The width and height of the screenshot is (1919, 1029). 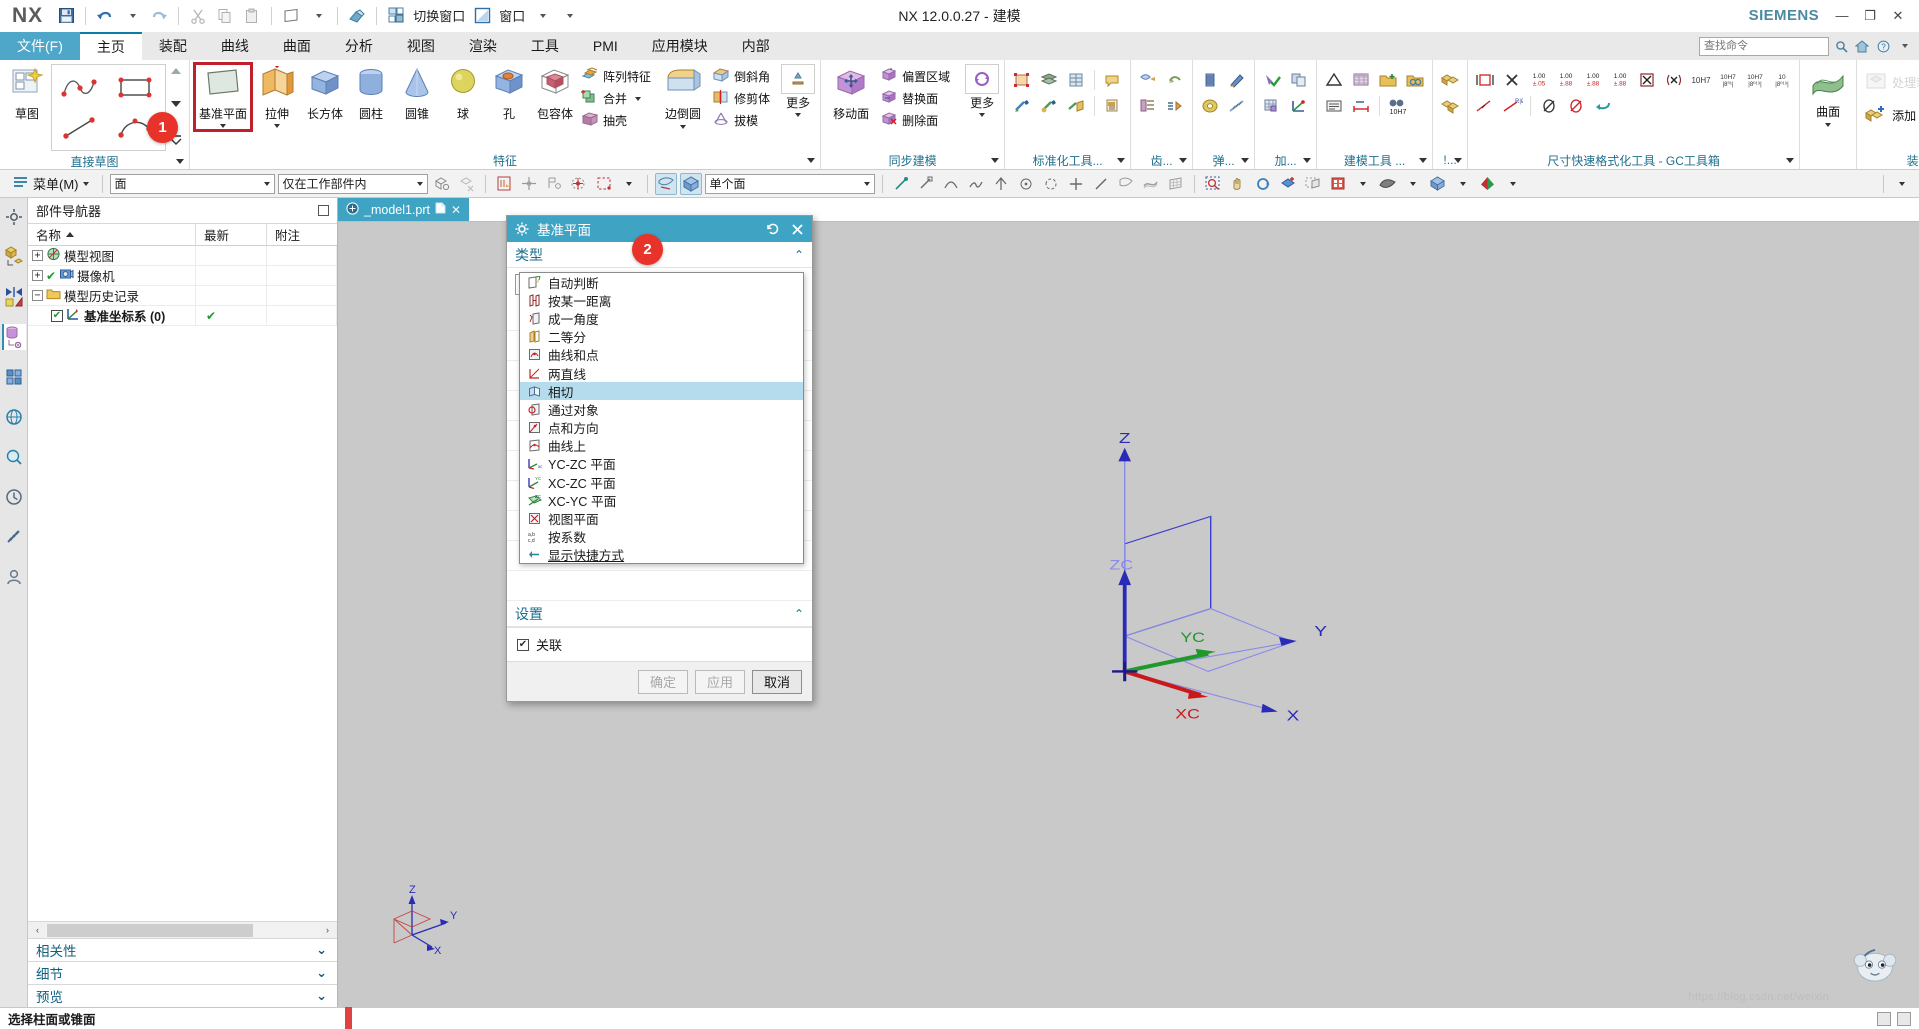 What do you see at coordinates (659, 229) in the screenshot?
I see `dialog-title-bar: 基准平面` at bounding box center [659, 229].